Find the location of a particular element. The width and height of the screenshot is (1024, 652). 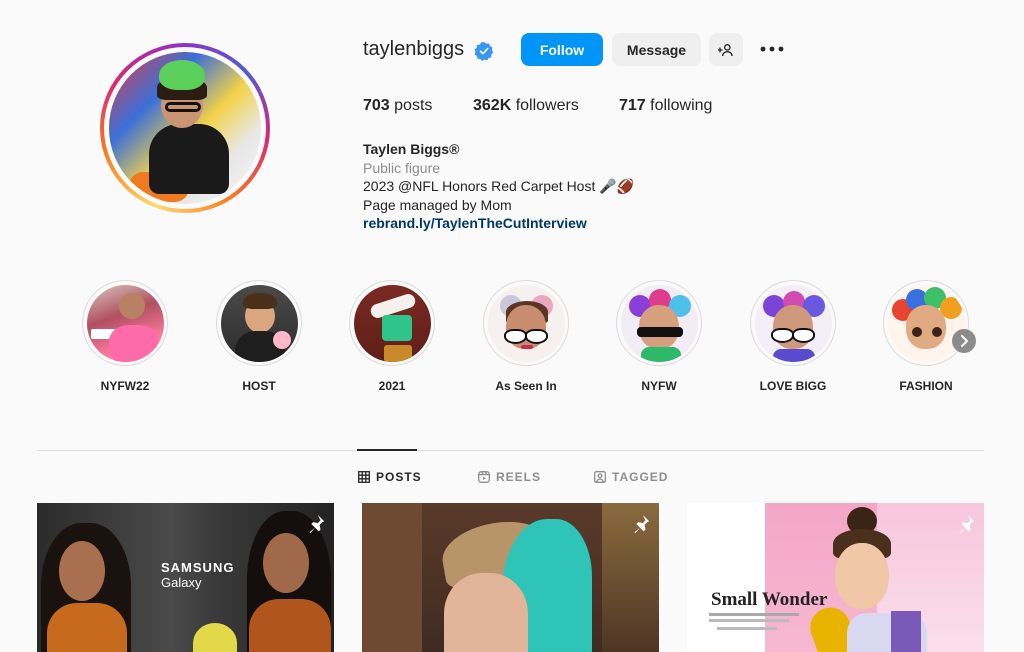

highlight-as-seen-in: As Seen In is located at coordinates (526, 336).